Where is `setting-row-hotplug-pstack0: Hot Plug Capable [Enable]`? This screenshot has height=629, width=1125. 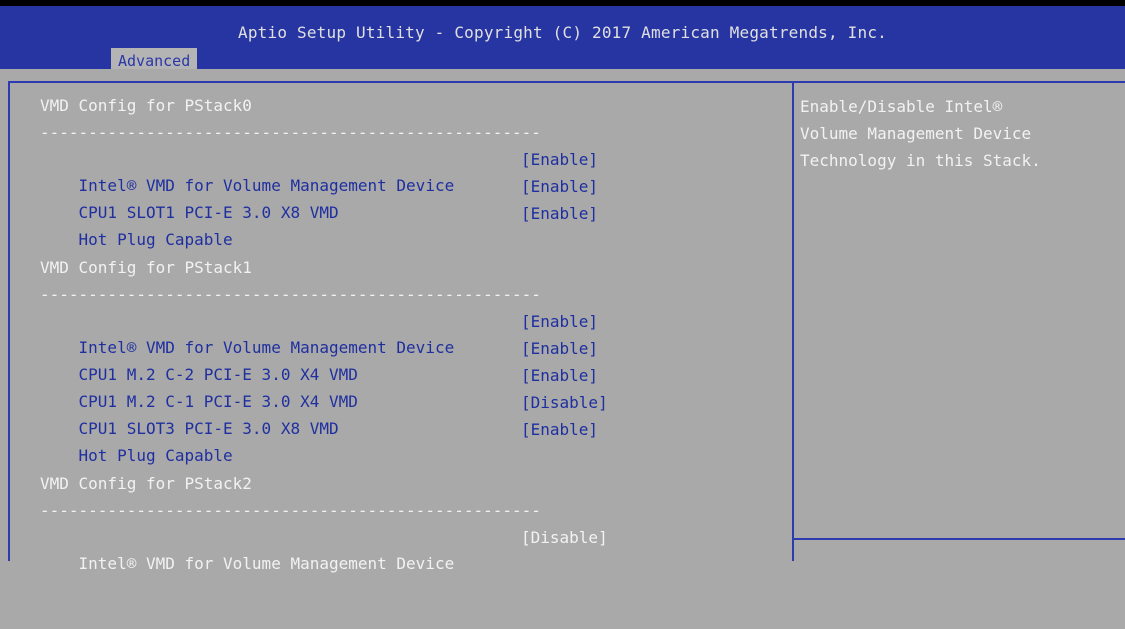
setting-row-hotplug-pstack0: Hot Plug Capable [Enable] is located at coordinates (410, 225).